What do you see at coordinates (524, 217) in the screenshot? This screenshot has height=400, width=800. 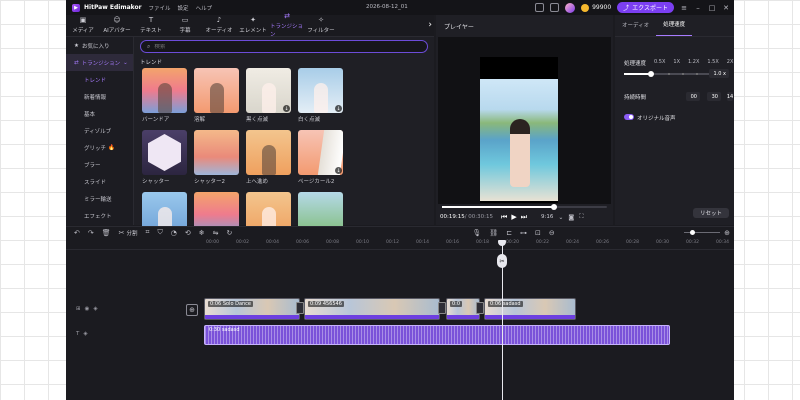 I see `next-frame-icon: ⏭` at bounding box center [524, 217].